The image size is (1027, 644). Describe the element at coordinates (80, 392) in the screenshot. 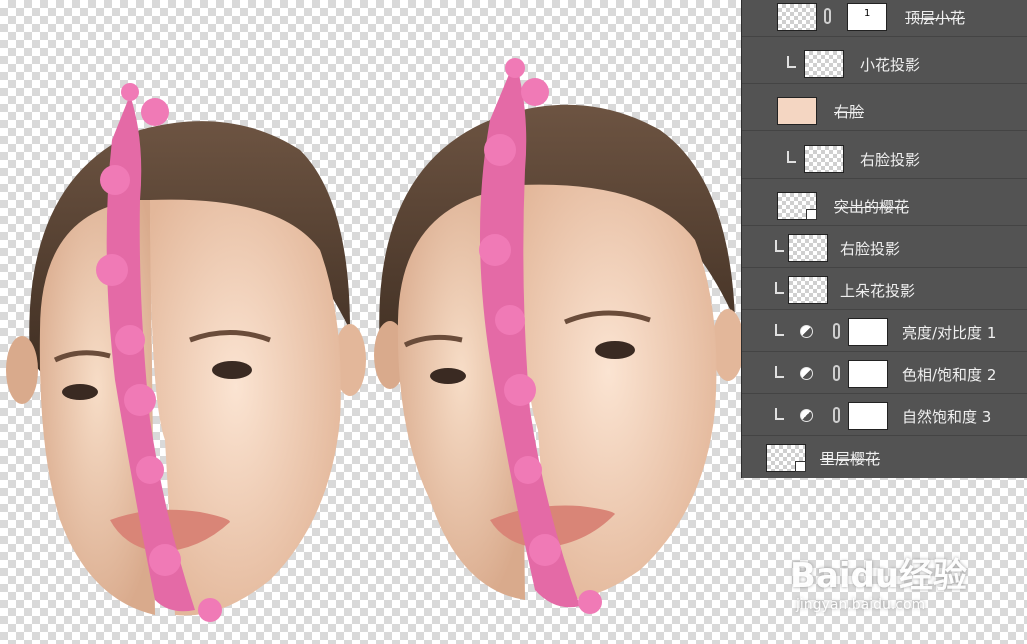

I see `left-eye-l` at that location.